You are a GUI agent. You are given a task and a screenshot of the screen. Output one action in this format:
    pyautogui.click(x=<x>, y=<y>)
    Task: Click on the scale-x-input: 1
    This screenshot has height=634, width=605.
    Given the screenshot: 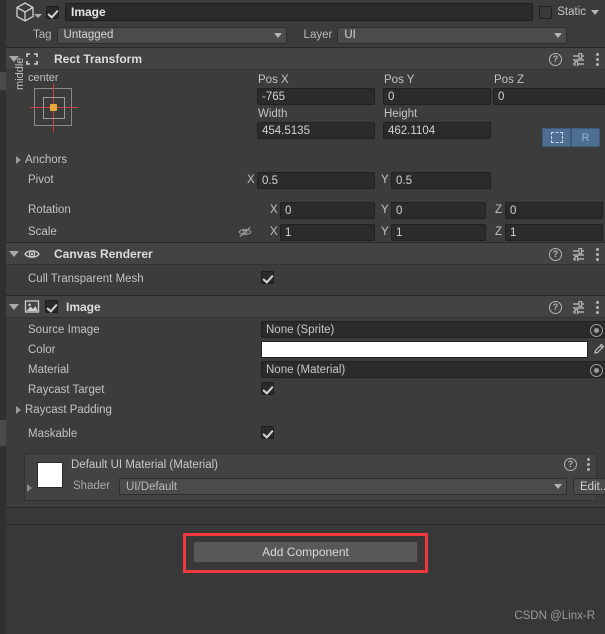 What is the action you would take?
    pyautogui.click(x=327, y=232)
    